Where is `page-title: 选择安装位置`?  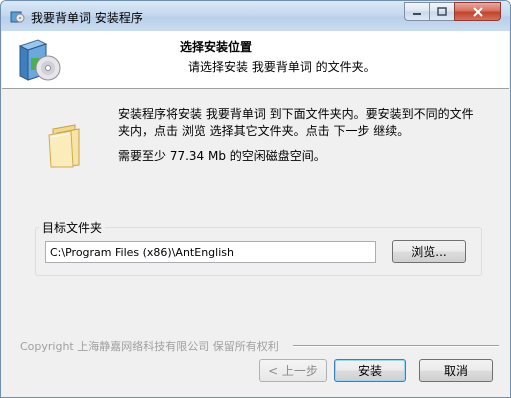
page-title: 选择安装位置 is located at coordinates (216, 47).